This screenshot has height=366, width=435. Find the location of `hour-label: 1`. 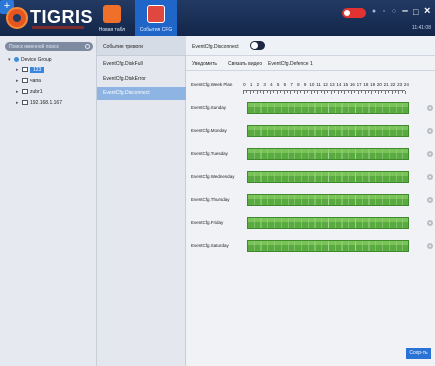

hour-label: 1 is located at coordinates (251, 84).